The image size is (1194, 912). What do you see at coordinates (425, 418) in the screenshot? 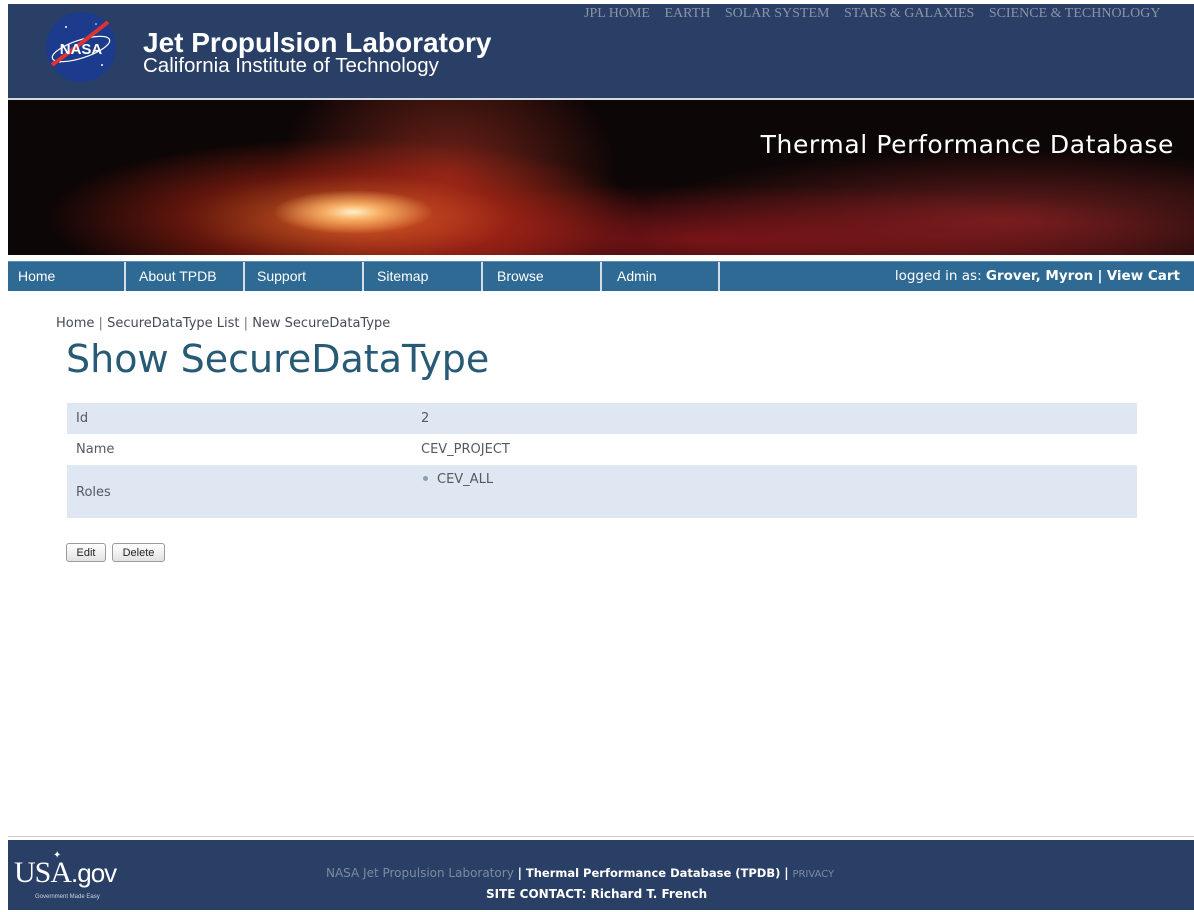
I see `id-value: 2` at bounding box center [425, 418].